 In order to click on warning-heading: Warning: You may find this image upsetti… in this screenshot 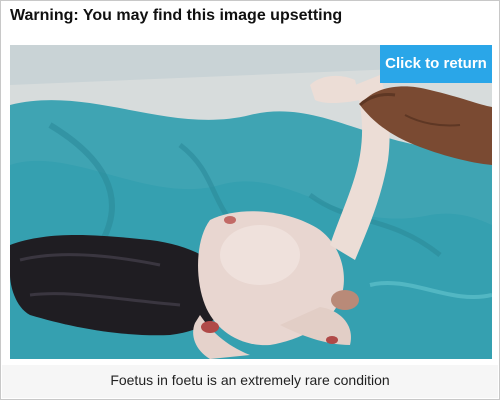, I will do `click(176, 15)`.